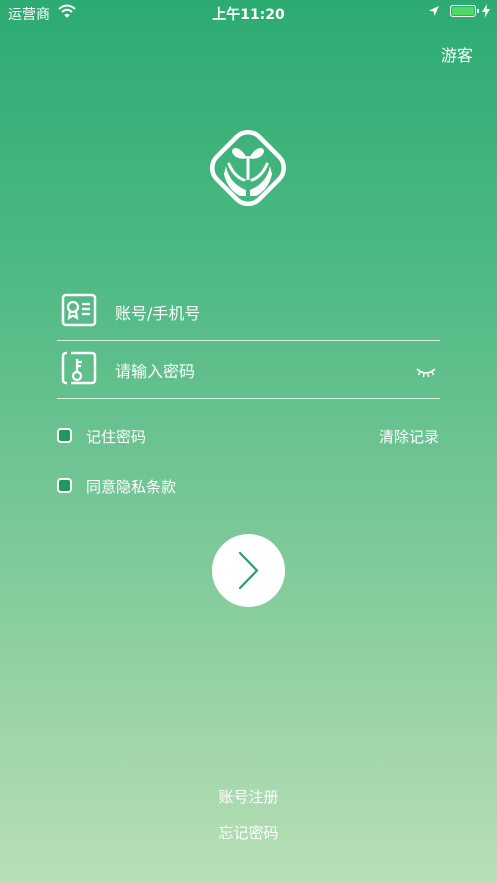 This screenshot has width=497, height=883. Describe the element at coordinates (79, 310) in the screenshot. I see `id-card-icon` at that location.